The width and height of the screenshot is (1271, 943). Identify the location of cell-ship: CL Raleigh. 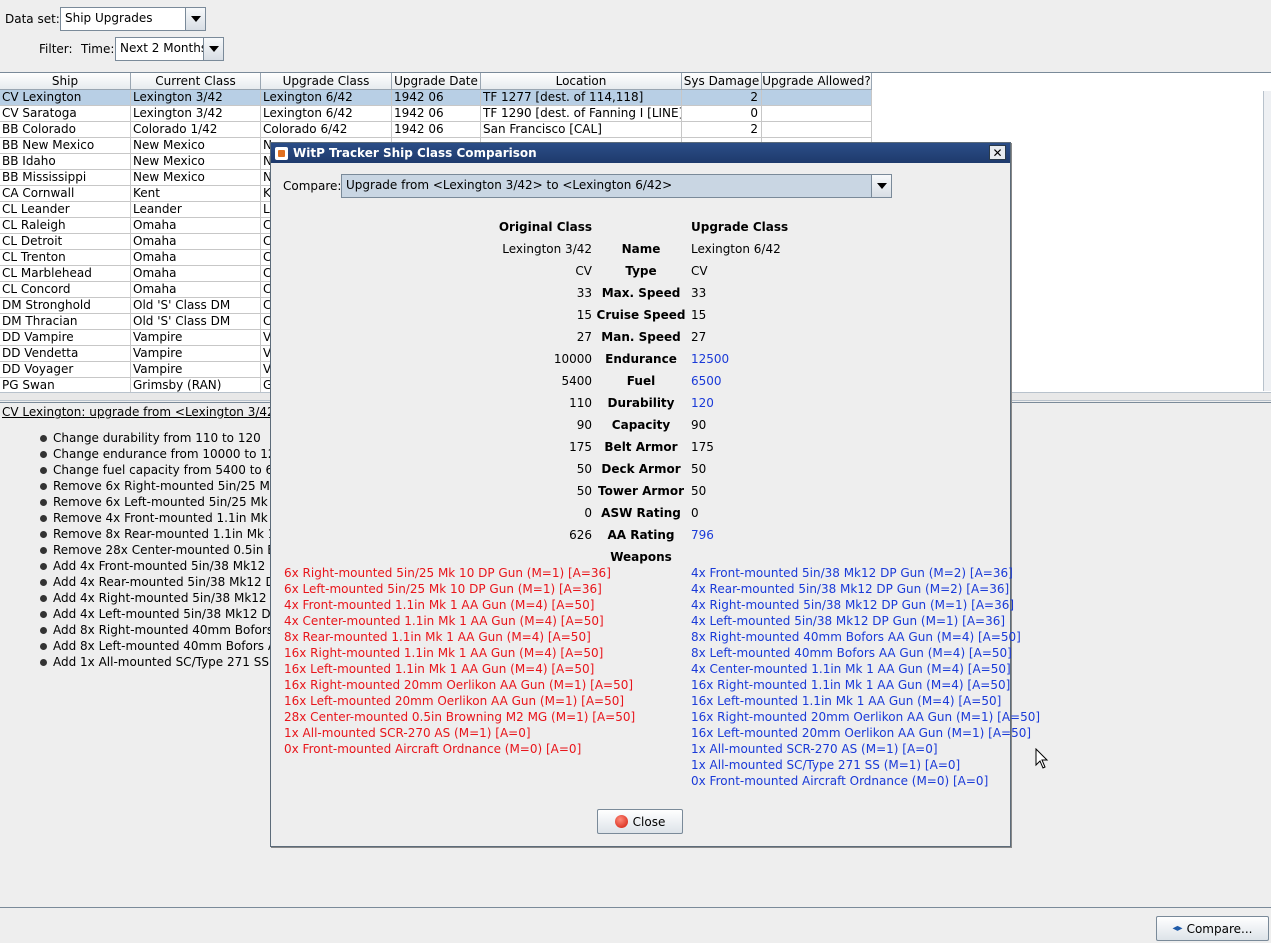
(65, 226).